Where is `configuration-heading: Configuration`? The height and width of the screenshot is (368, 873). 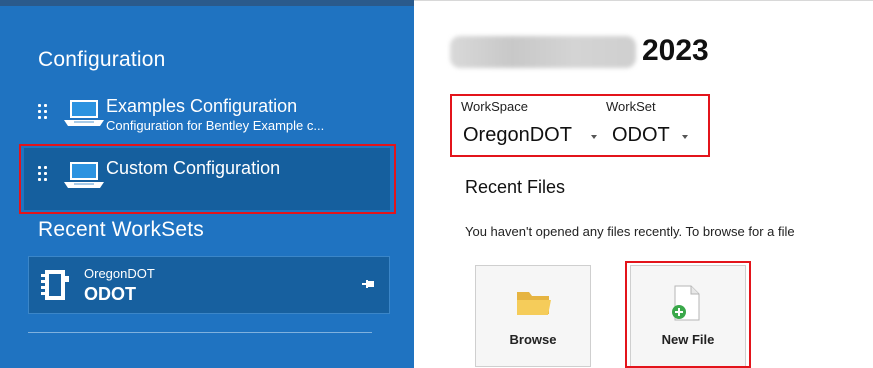 configuration-heading: Configuration is located at coordinates (102, 59).